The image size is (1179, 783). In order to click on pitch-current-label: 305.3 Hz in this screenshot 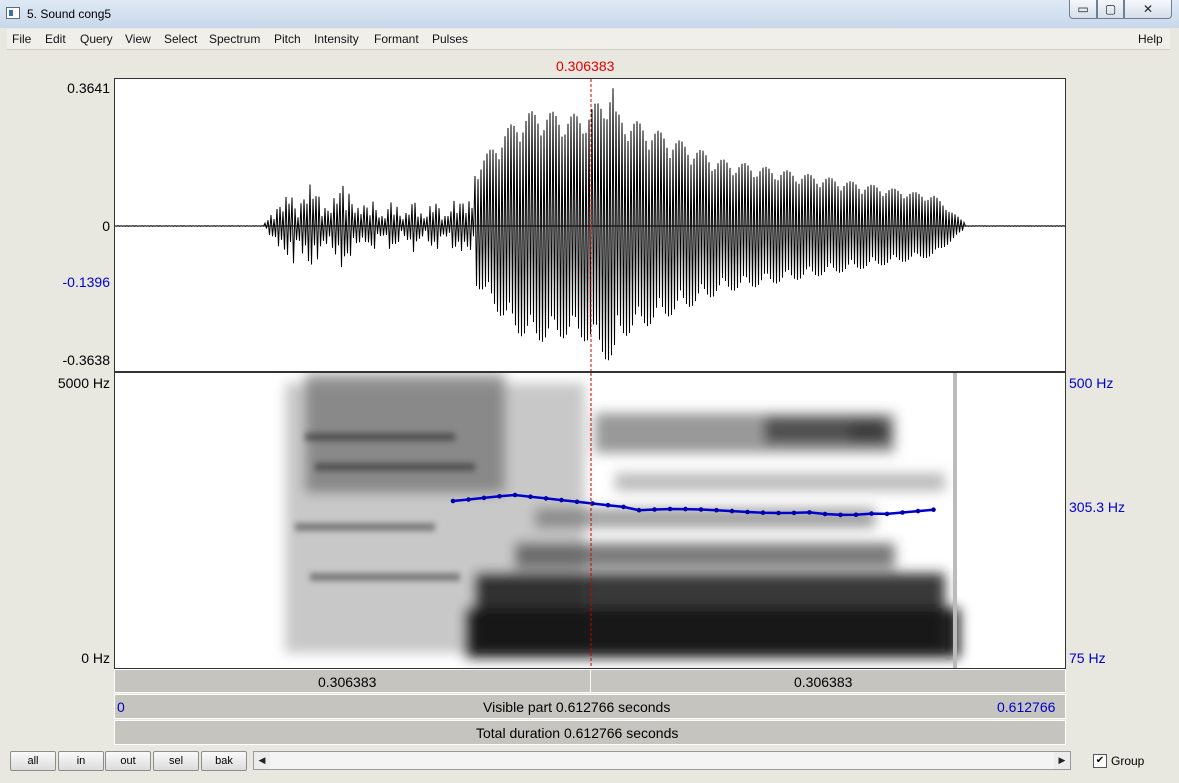, I will do `click(1097, 507)`.